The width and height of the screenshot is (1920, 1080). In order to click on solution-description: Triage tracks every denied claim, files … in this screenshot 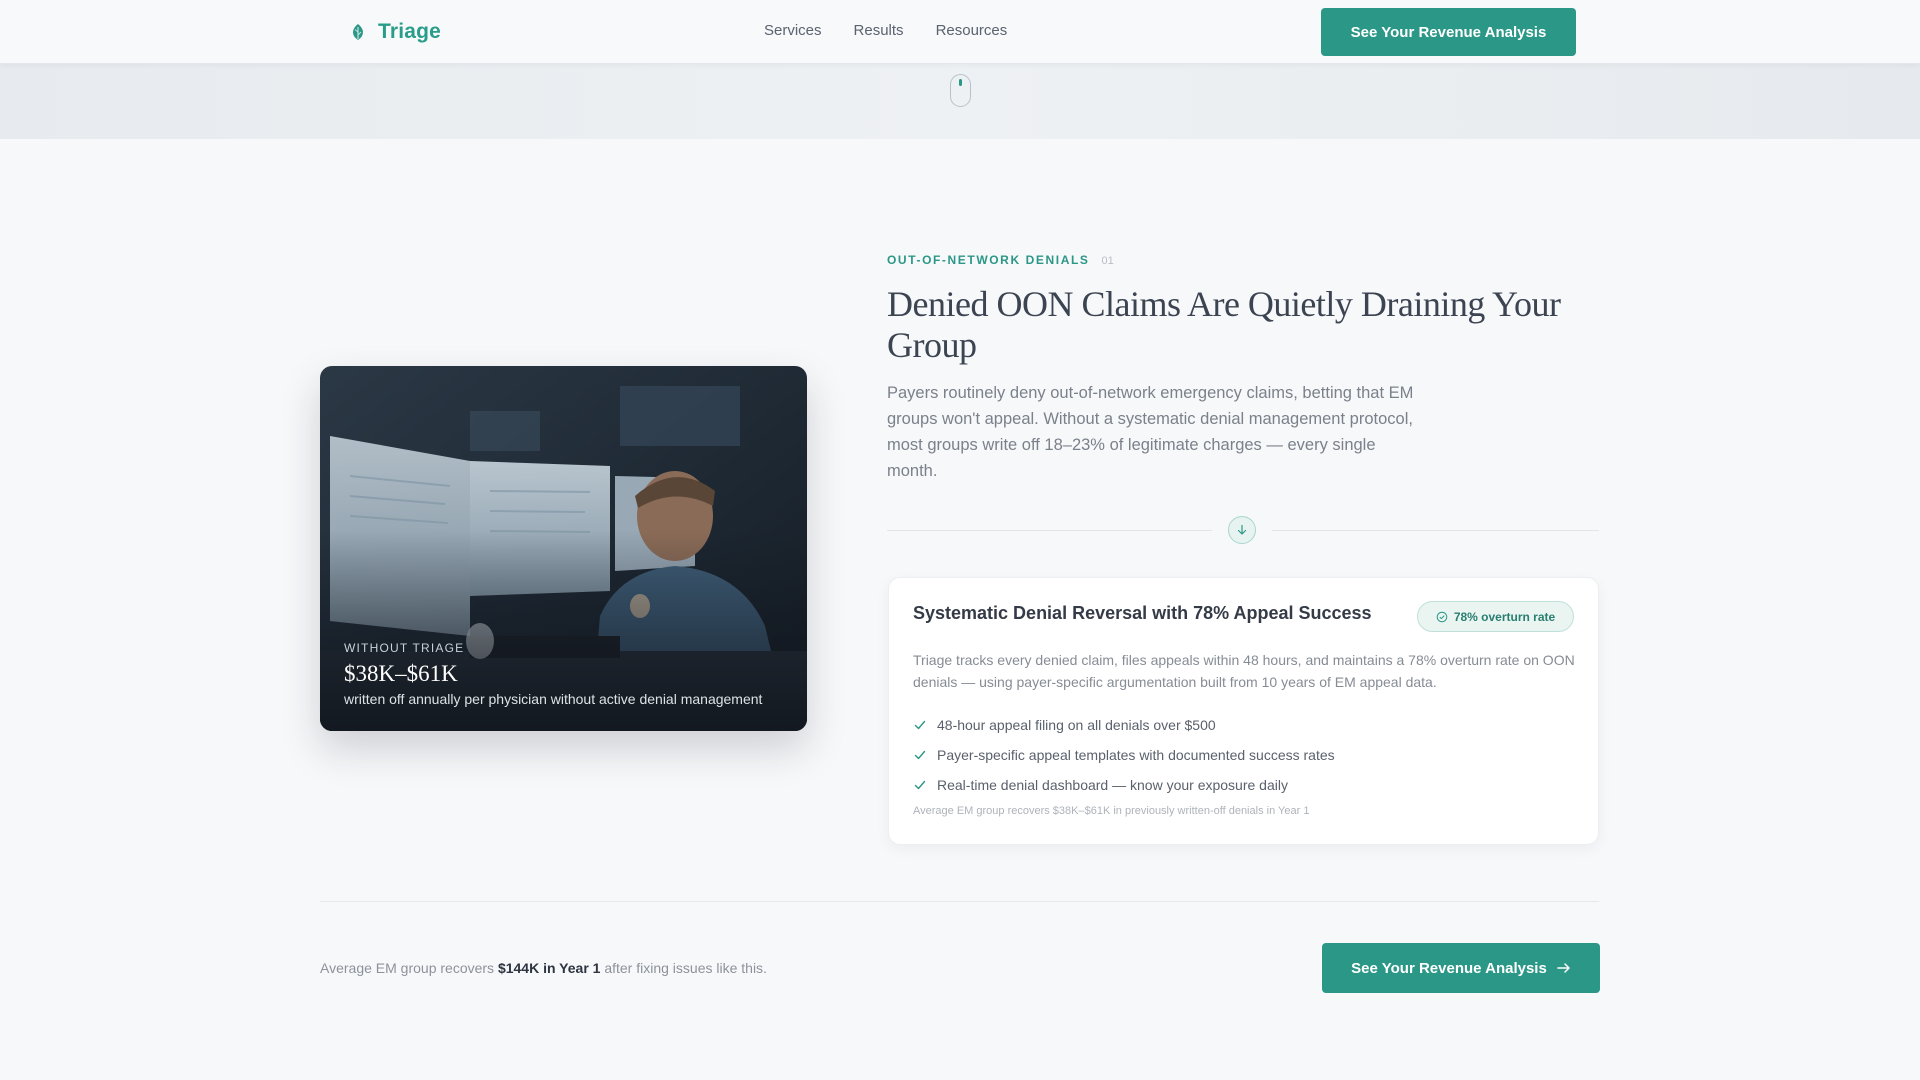, I will do `click(1244, 671)`.